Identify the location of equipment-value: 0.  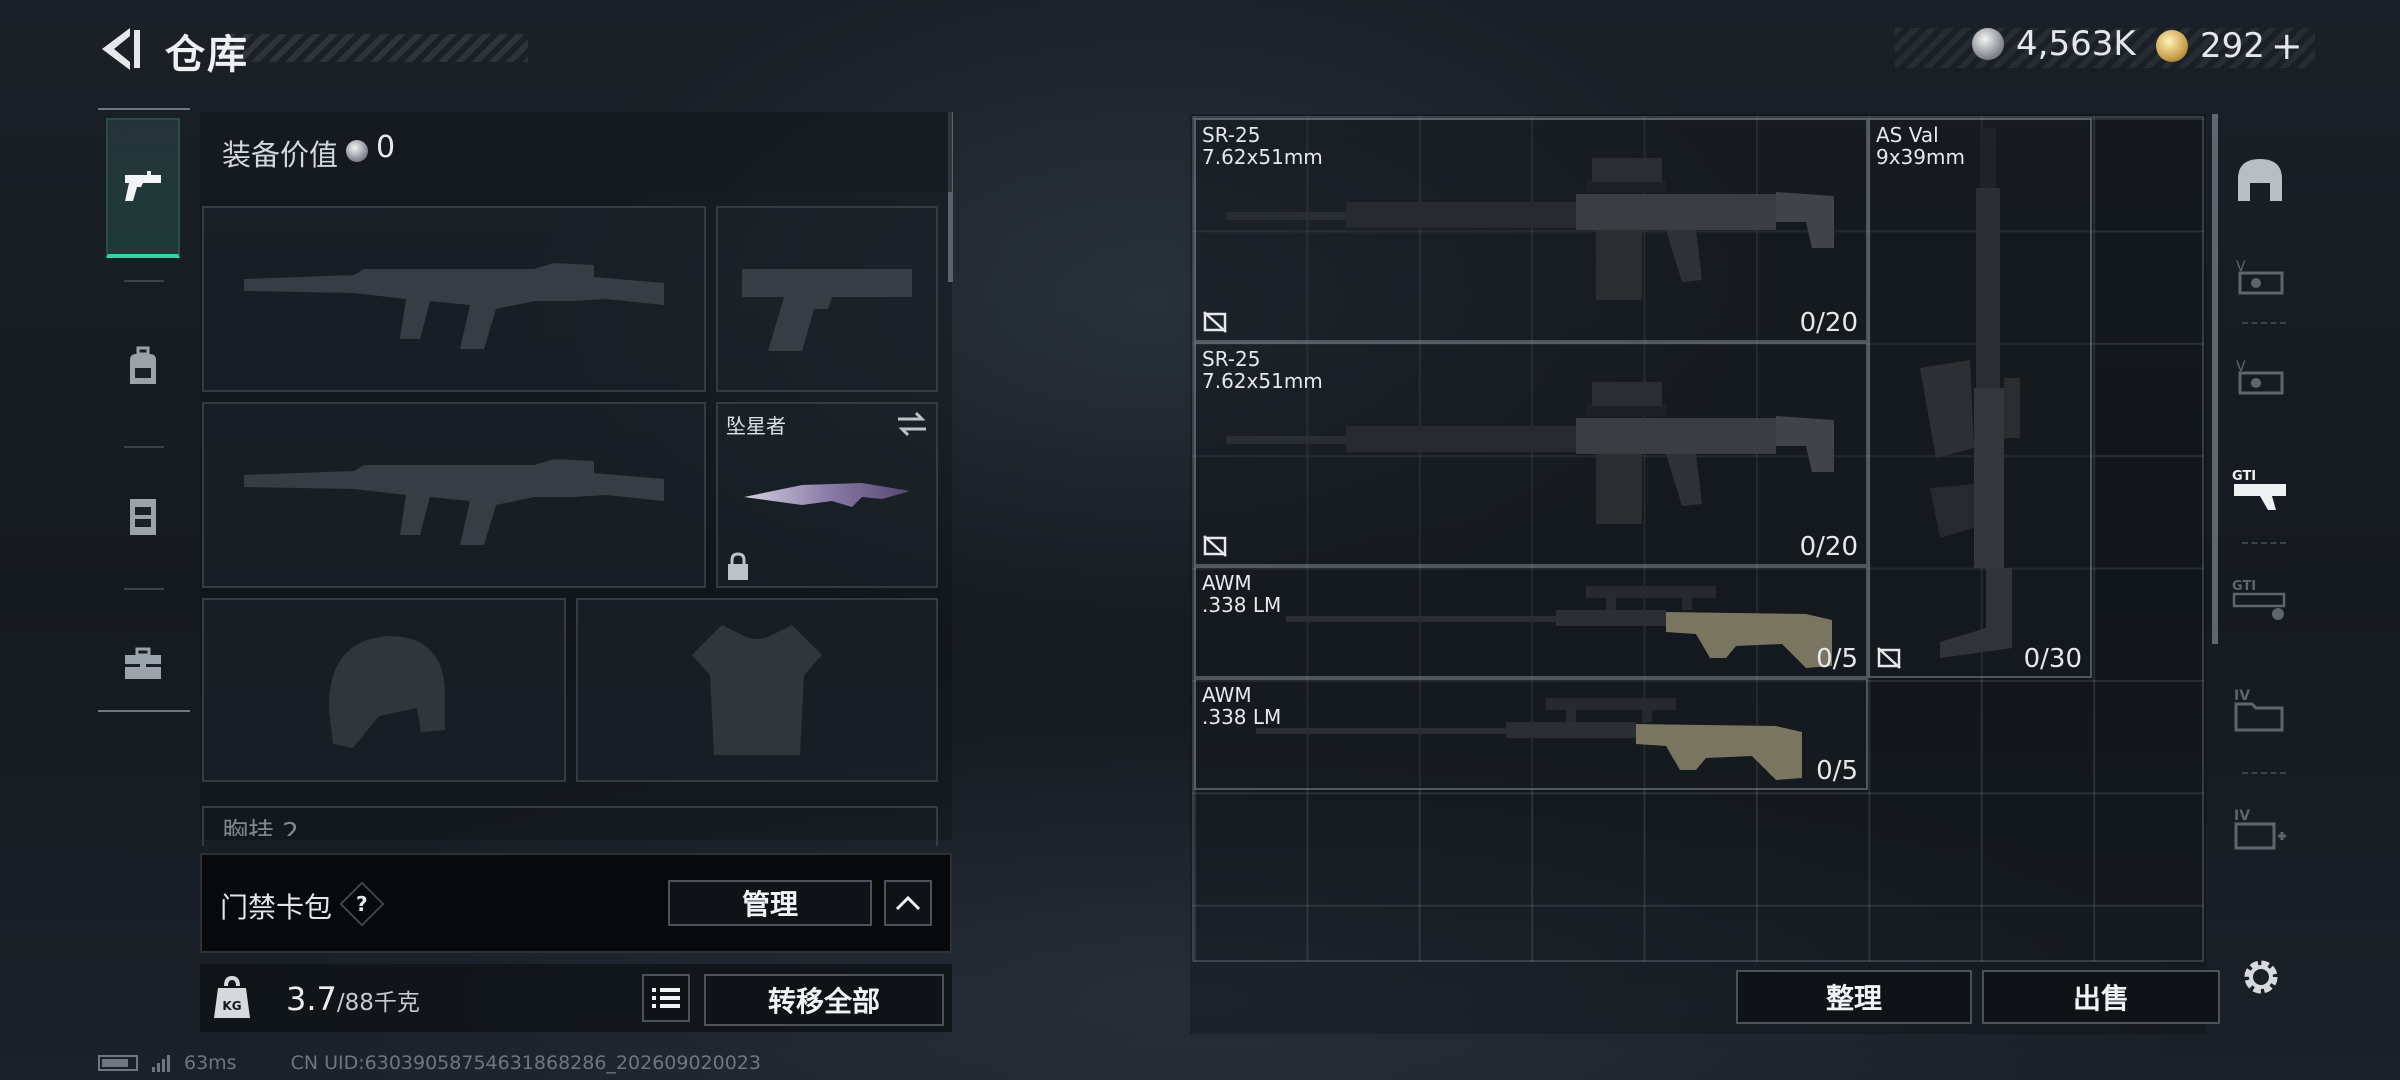
(386, 147).